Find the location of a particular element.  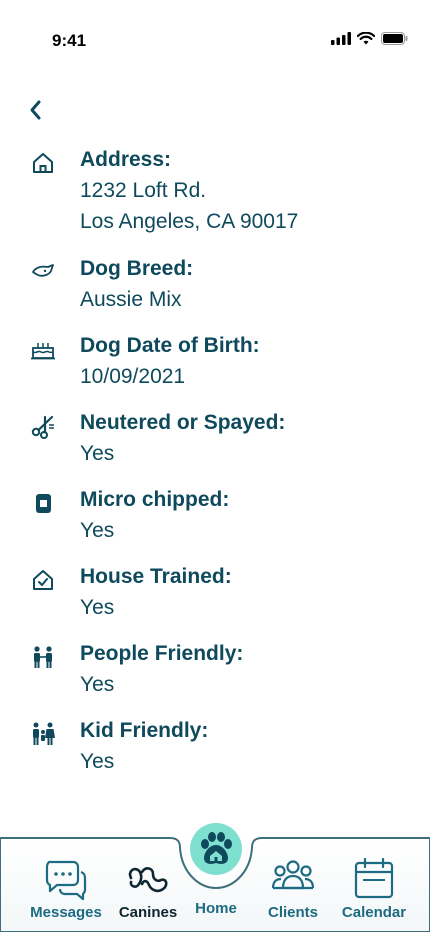

people-friendly-label: People Friendly: is located at coordinates (162, 653).